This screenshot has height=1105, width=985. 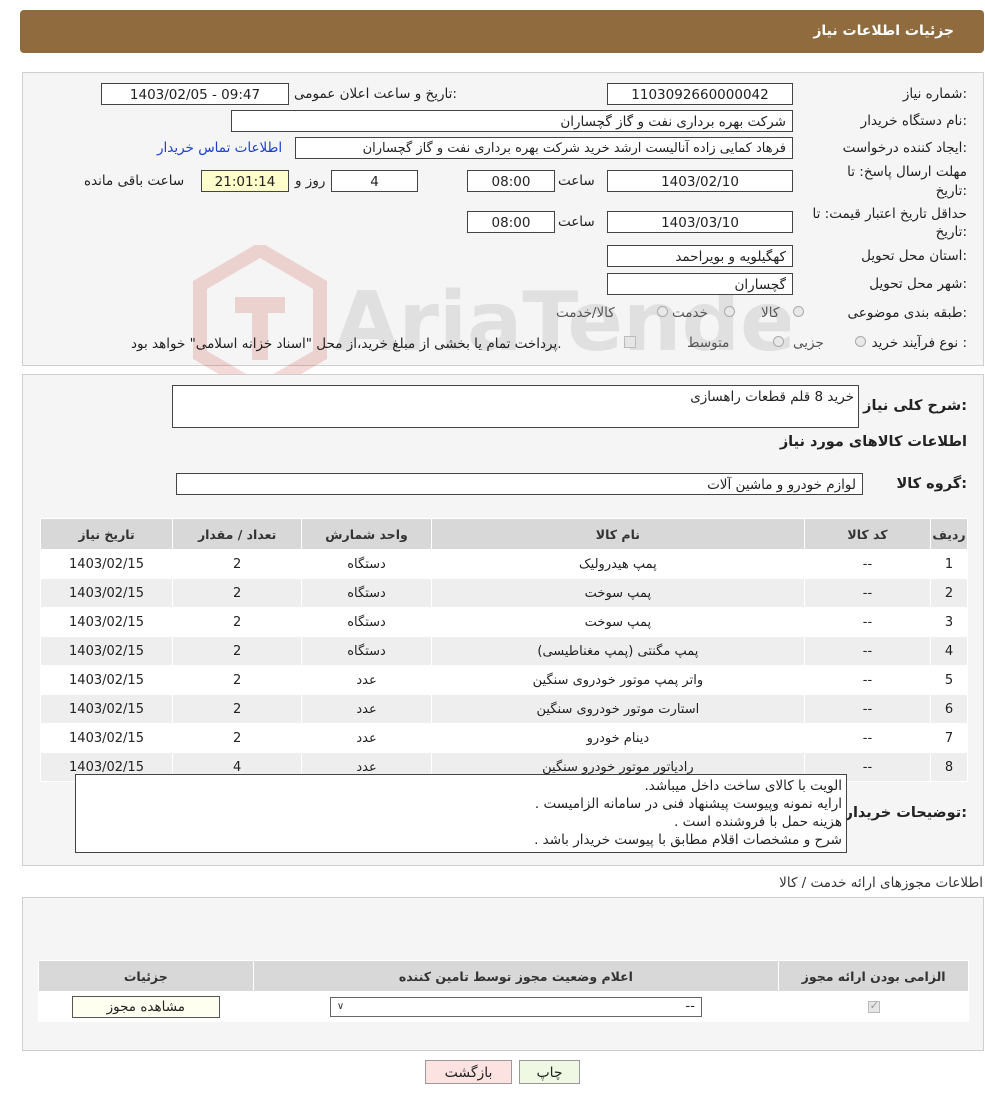 I want to click on permit-status-select: -- ∨, so click(x=515, y=1006).